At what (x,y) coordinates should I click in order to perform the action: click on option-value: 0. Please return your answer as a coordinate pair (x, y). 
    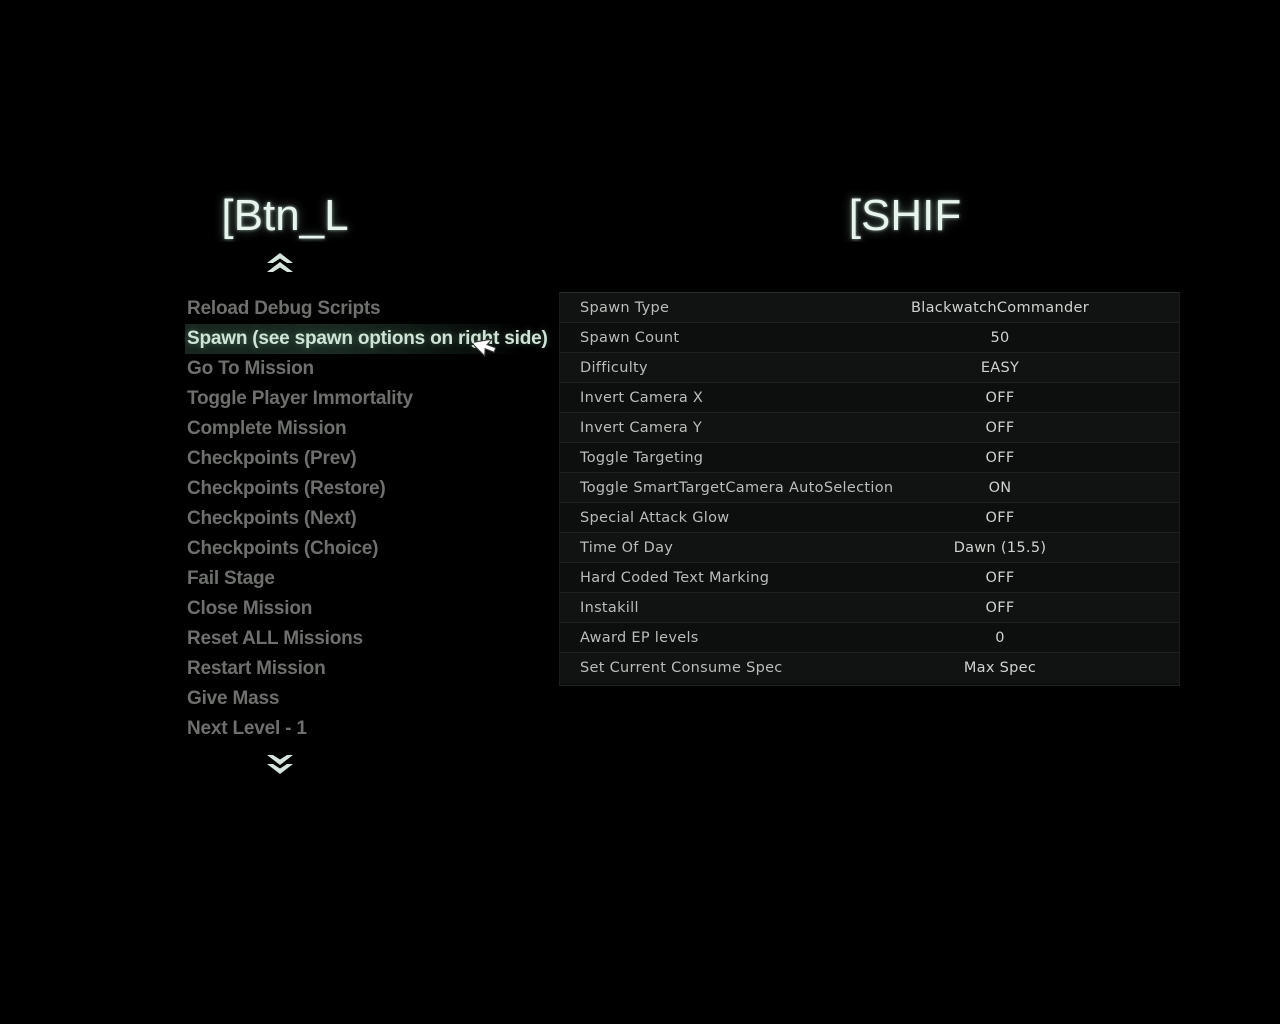
    Looking at the image, I should click on (1000, 637).